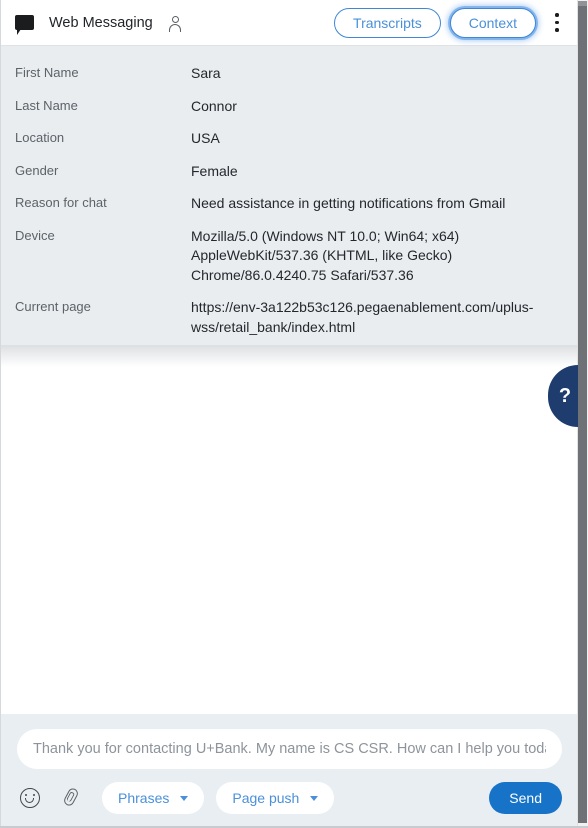 Image resolution: width=588 pixels, height=828 pixels. I want to click on page-push-label: Page push, so click(266, 798).